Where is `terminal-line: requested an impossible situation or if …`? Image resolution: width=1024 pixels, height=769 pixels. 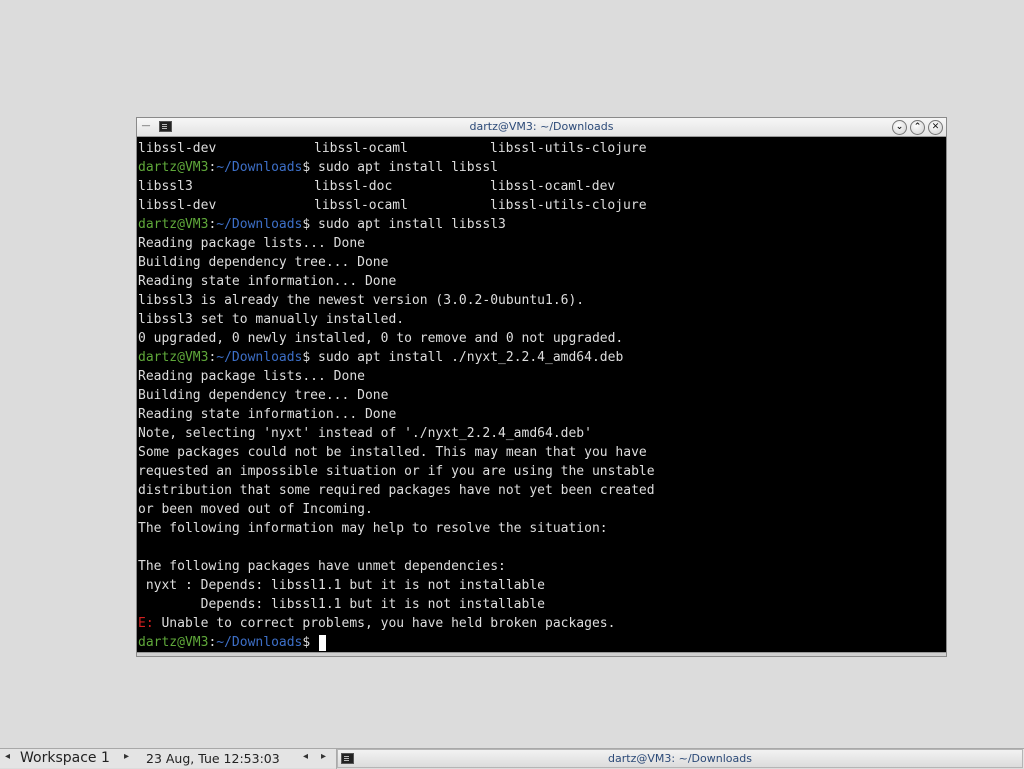 terminal-line: requested an impossible situation or if … is located at coordinates (396, 471).